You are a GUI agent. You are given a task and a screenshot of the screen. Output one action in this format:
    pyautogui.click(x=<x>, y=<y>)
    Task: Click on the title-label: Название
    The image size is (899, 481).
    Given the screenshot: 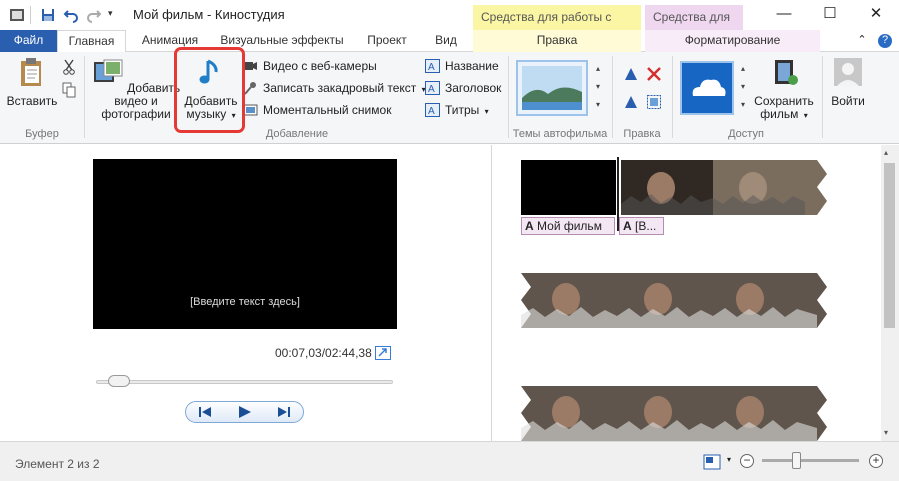 What is the action you would take?
    pyautogui.click(x=472, y=66)
    